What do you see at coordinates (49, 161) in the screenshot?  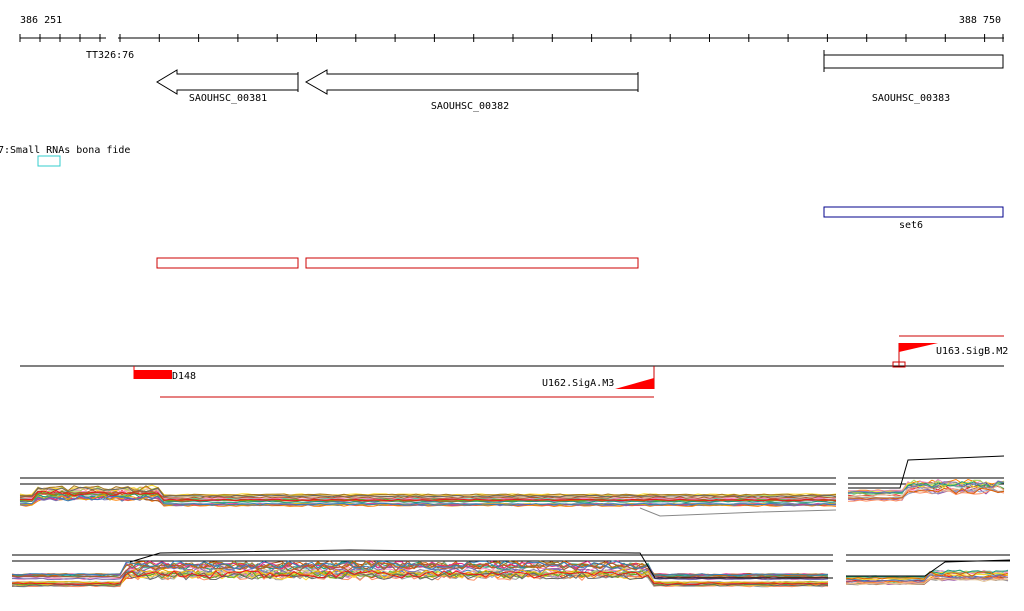 I see `srna-feature-box` at bounding box center [49, 161].